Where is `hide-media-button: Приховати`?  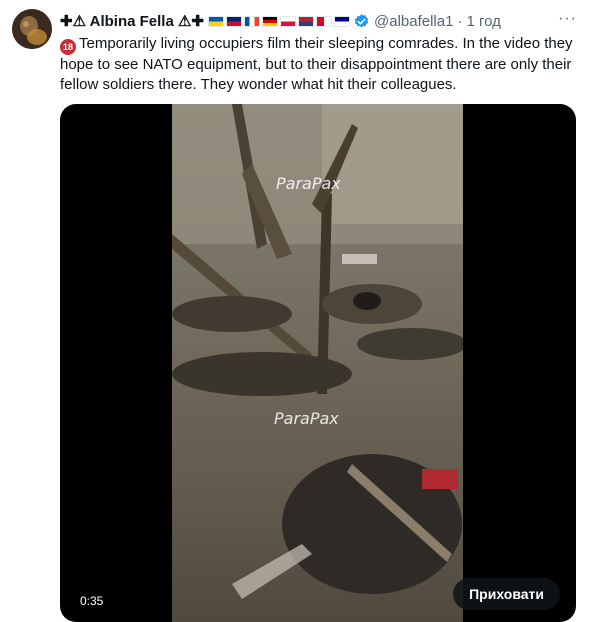
hide-media-button: Приховати is located at coordinates (506, 594).